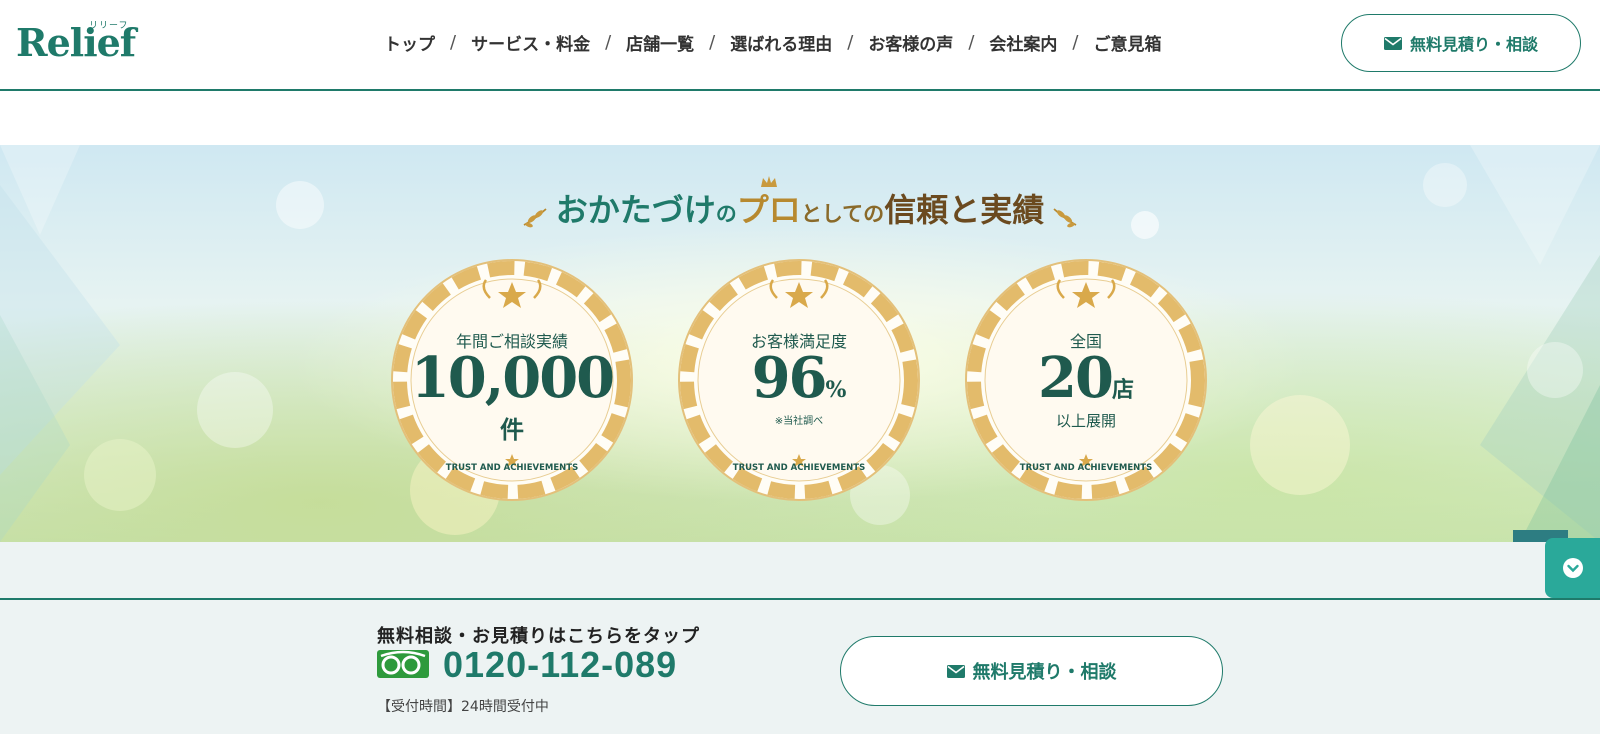 This screenshot has width=1600, height=734. What do you see at coordinates (1044, 672) in the screenshot?
I see `footer-estimate-label: 無料見積り・相談` at bounding box center [1044, 672].